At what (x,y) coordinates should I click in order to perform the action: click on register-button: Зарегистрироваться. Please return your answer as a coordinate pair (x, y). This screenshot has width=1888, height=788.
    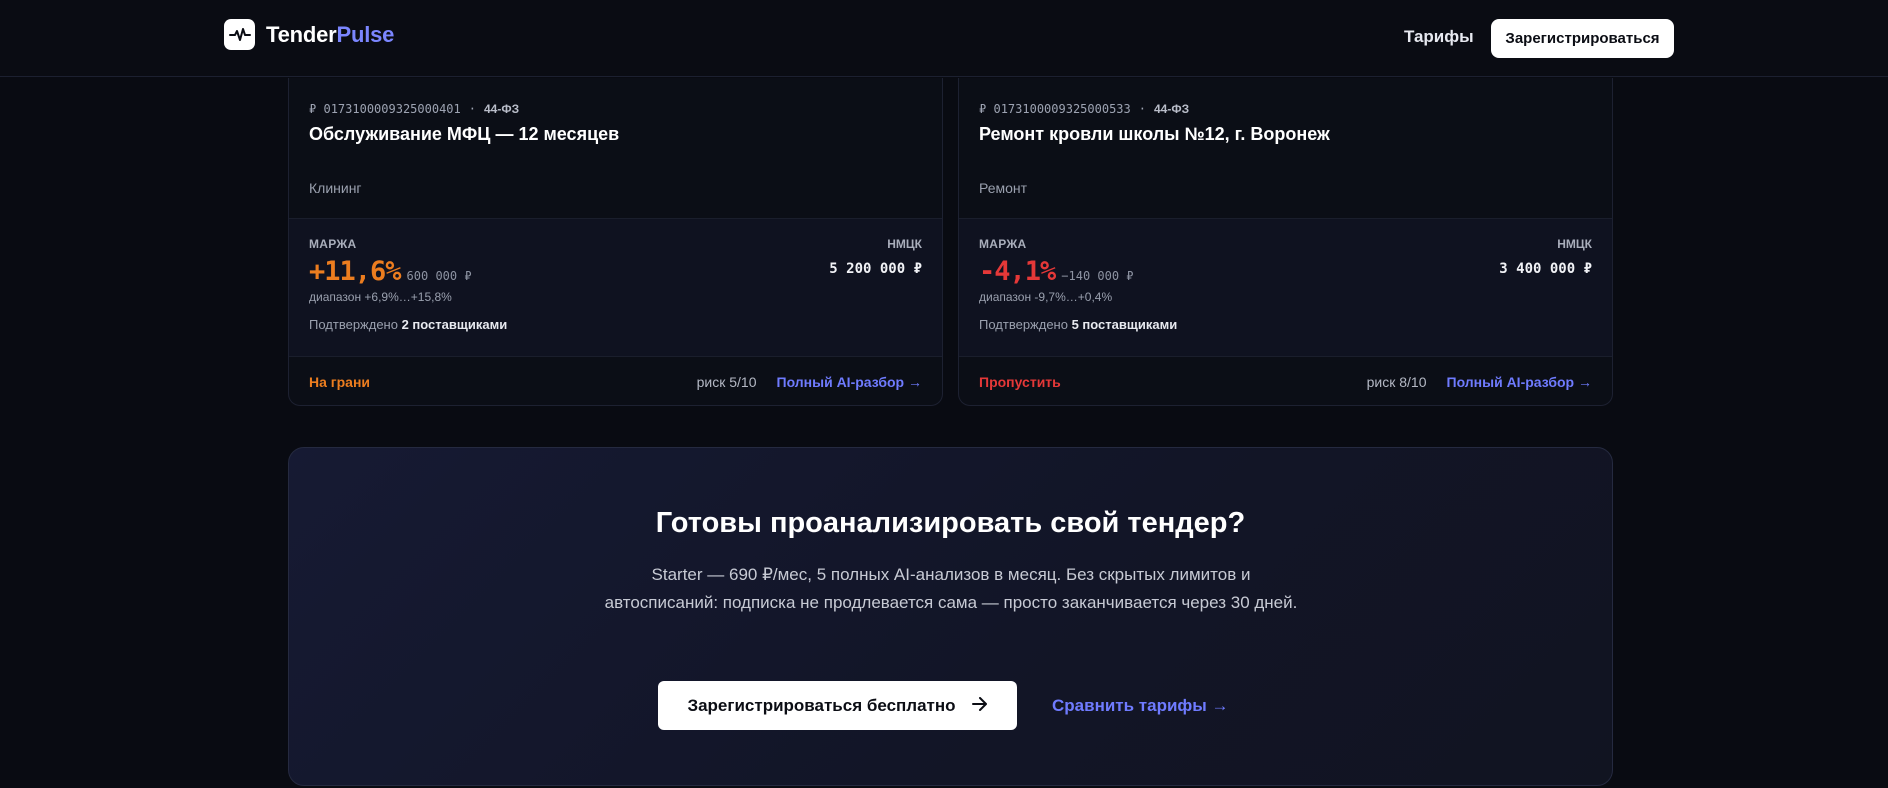
    Looking at the image, I should click on (1582, 38).